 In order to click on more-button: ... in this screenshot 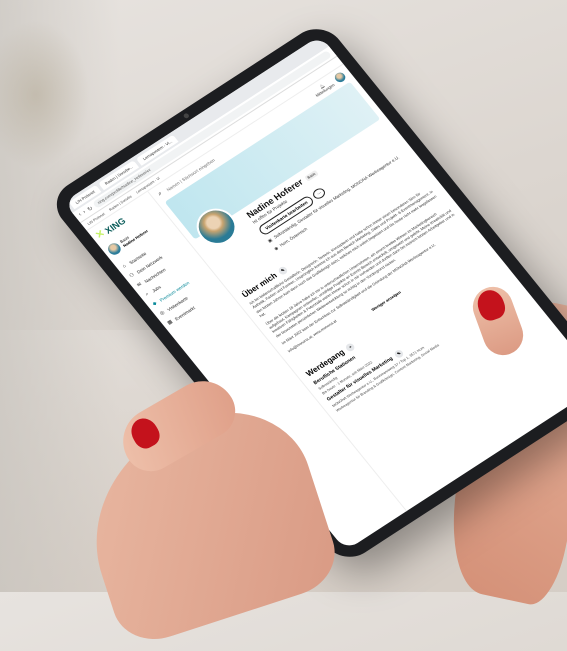, I will do `click(319, 193)`.